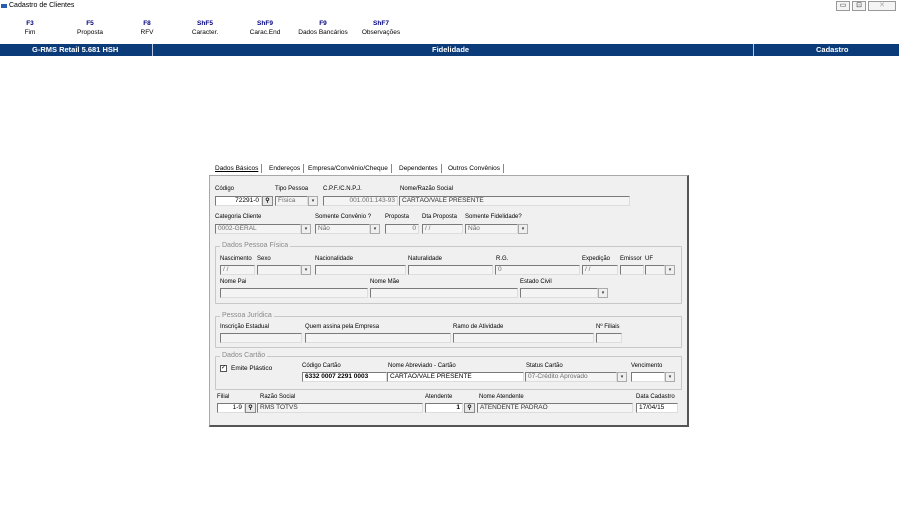  What do you see at coordinates (559, 293) in the screenshot?
I see `estado-civil-select` at bounding box center [559, 293].